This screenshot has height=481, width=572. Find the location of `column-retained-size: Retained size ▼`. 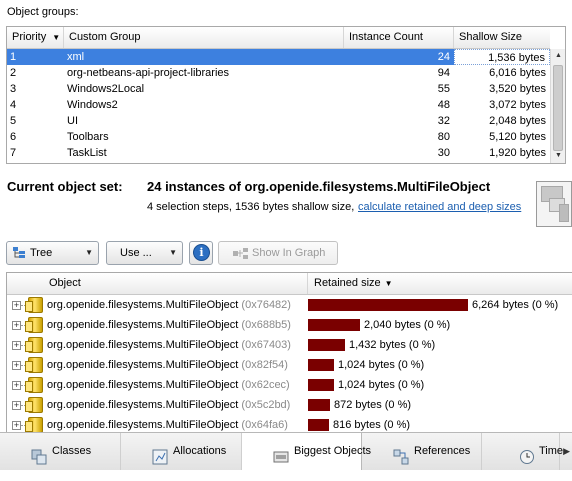

column-retained-size: Retained size ▼ is located at coordinates (440, 283).